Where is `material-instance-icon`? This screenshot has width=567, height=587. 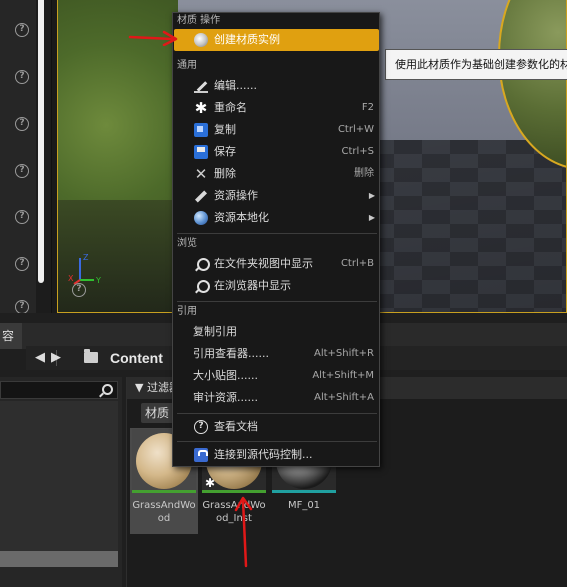
material-instance-icon is located at coordinates (201, 40).